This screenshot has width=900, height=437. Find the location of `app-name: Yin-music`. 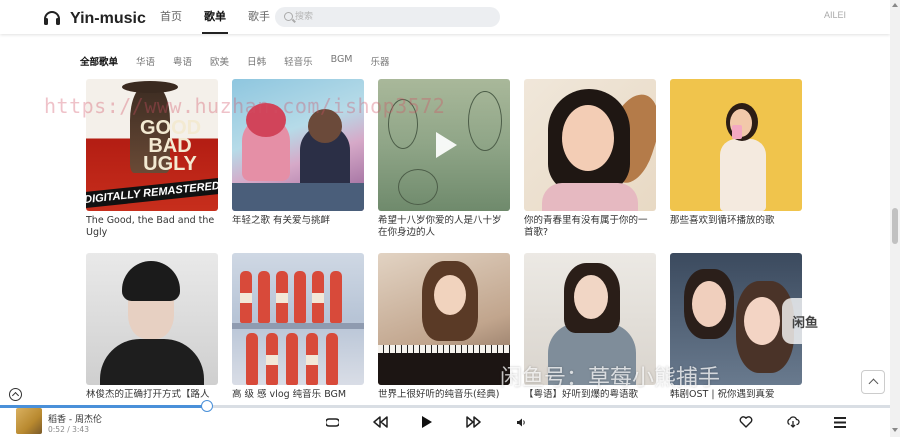

app-name: Yin-music is located at coordinates (108, 18).